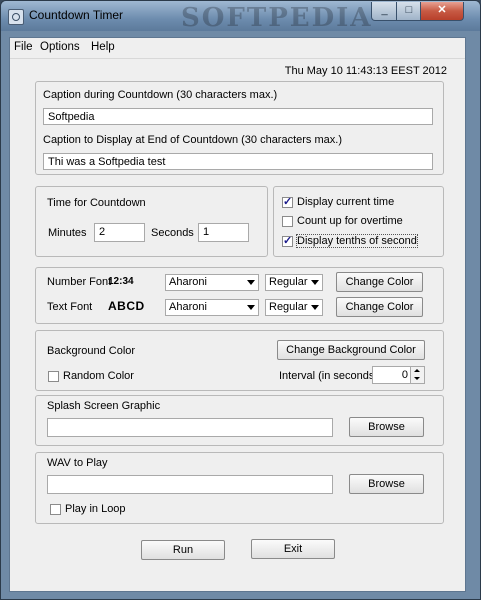 The width and height of the screenshot is (481, 600). I want to click on text-font-label: Text Font, so click(70, 307).